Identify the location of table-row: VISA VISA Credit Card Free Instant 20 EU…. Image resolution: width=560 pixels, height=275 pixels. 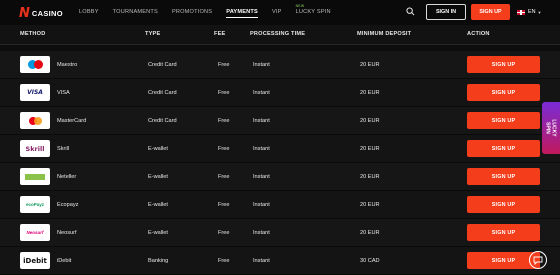
(280, 93).